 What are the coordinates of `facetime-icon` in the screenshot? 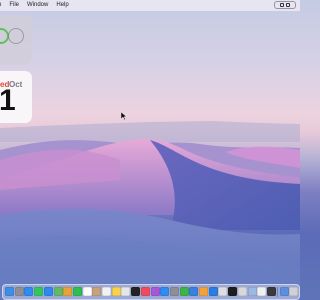 It's located at (77, 291).